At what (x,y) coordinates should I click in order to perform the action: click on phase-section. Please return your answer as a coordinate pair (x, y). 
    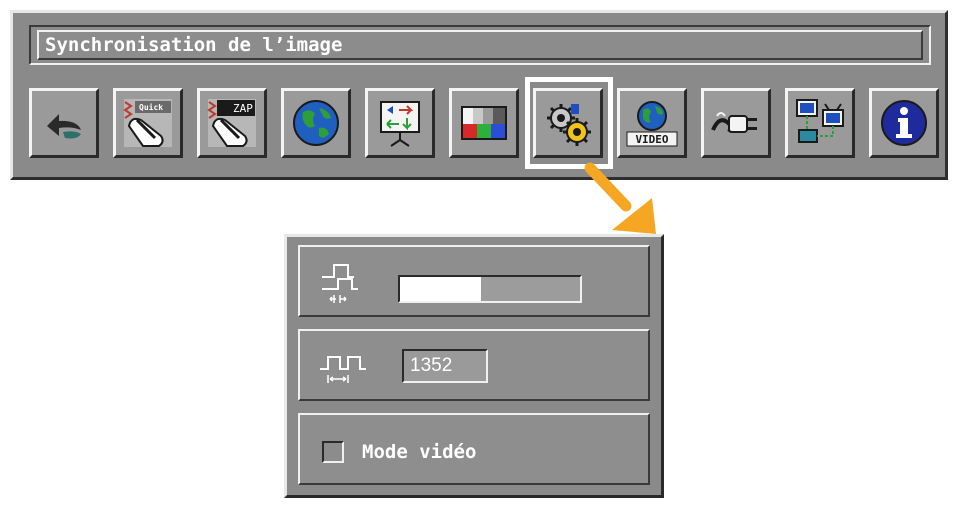
    Looking at the image, I should click on (474, 281).